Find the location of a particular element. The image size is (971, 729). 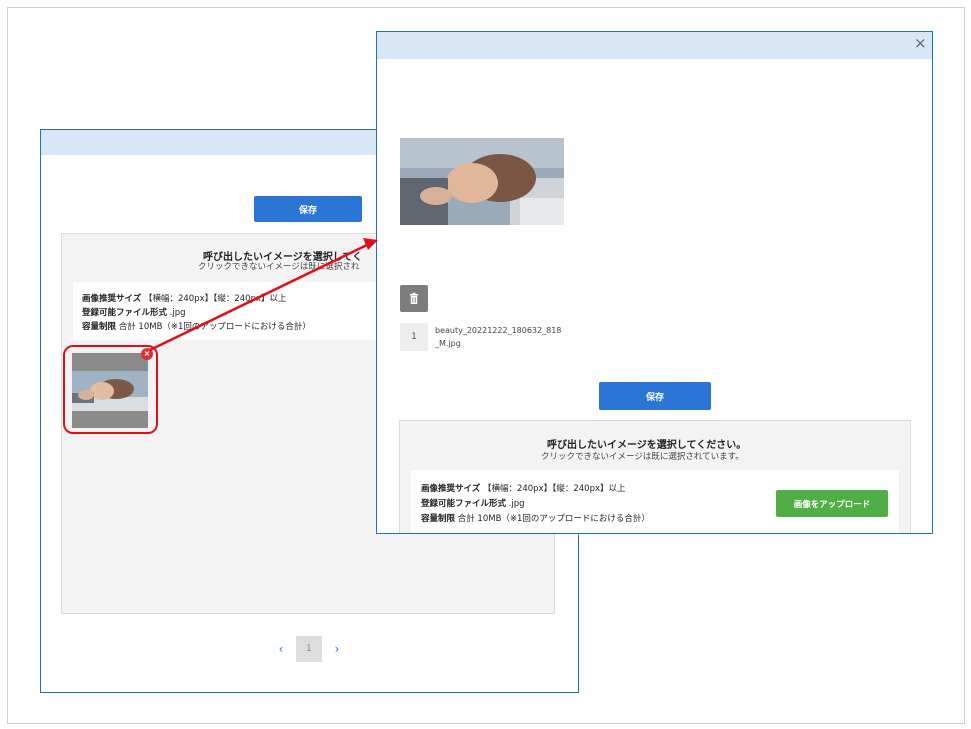

remove-icon: × is located at coordinates (147, 354).